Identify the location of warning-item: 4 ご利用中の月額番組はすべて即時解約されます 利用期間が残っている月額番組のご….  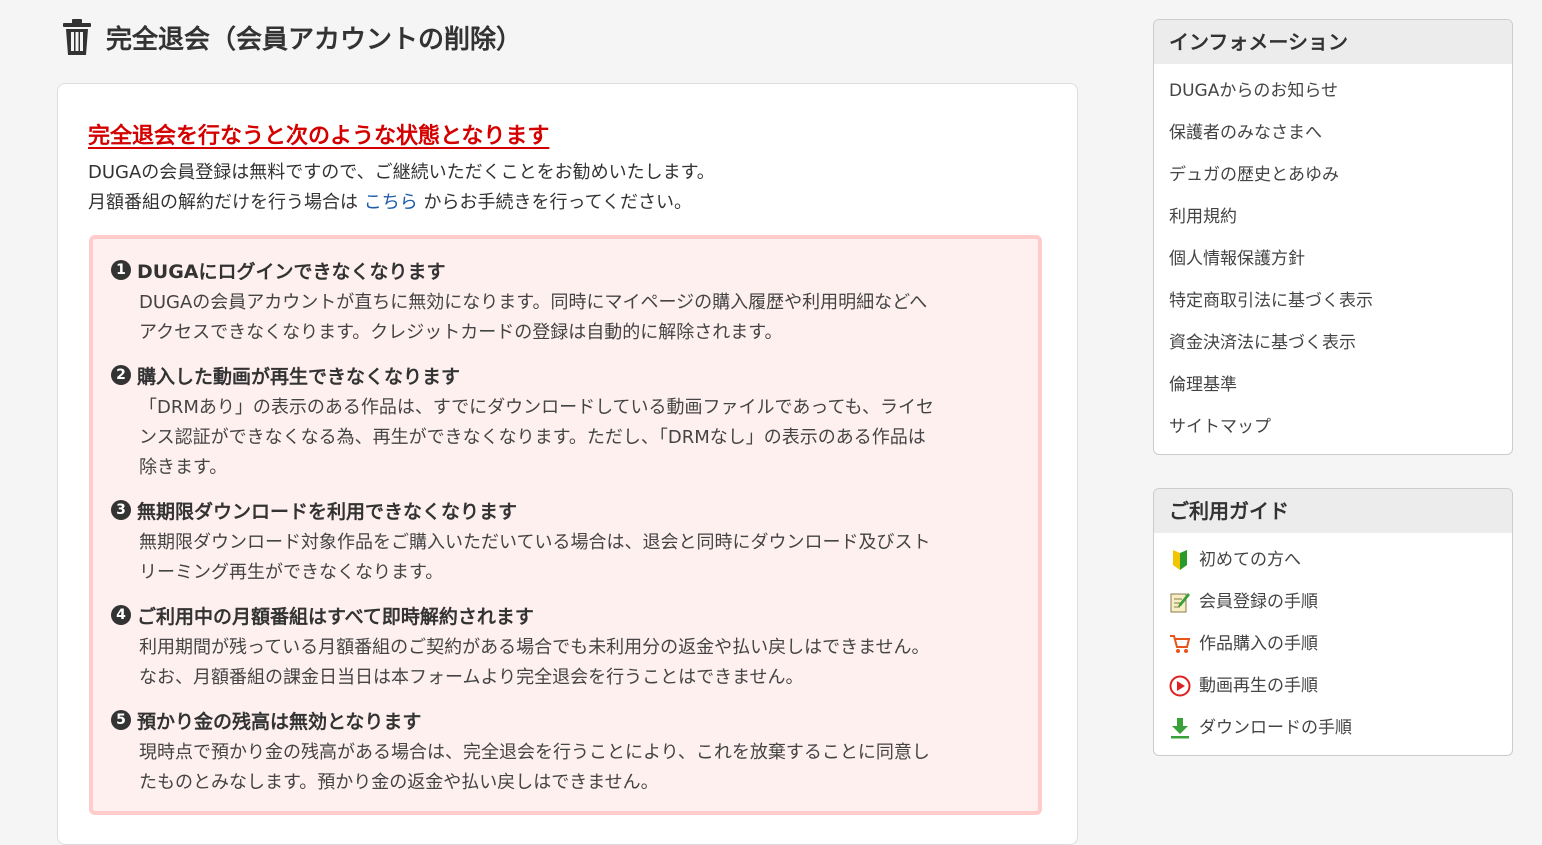
(568, 647).